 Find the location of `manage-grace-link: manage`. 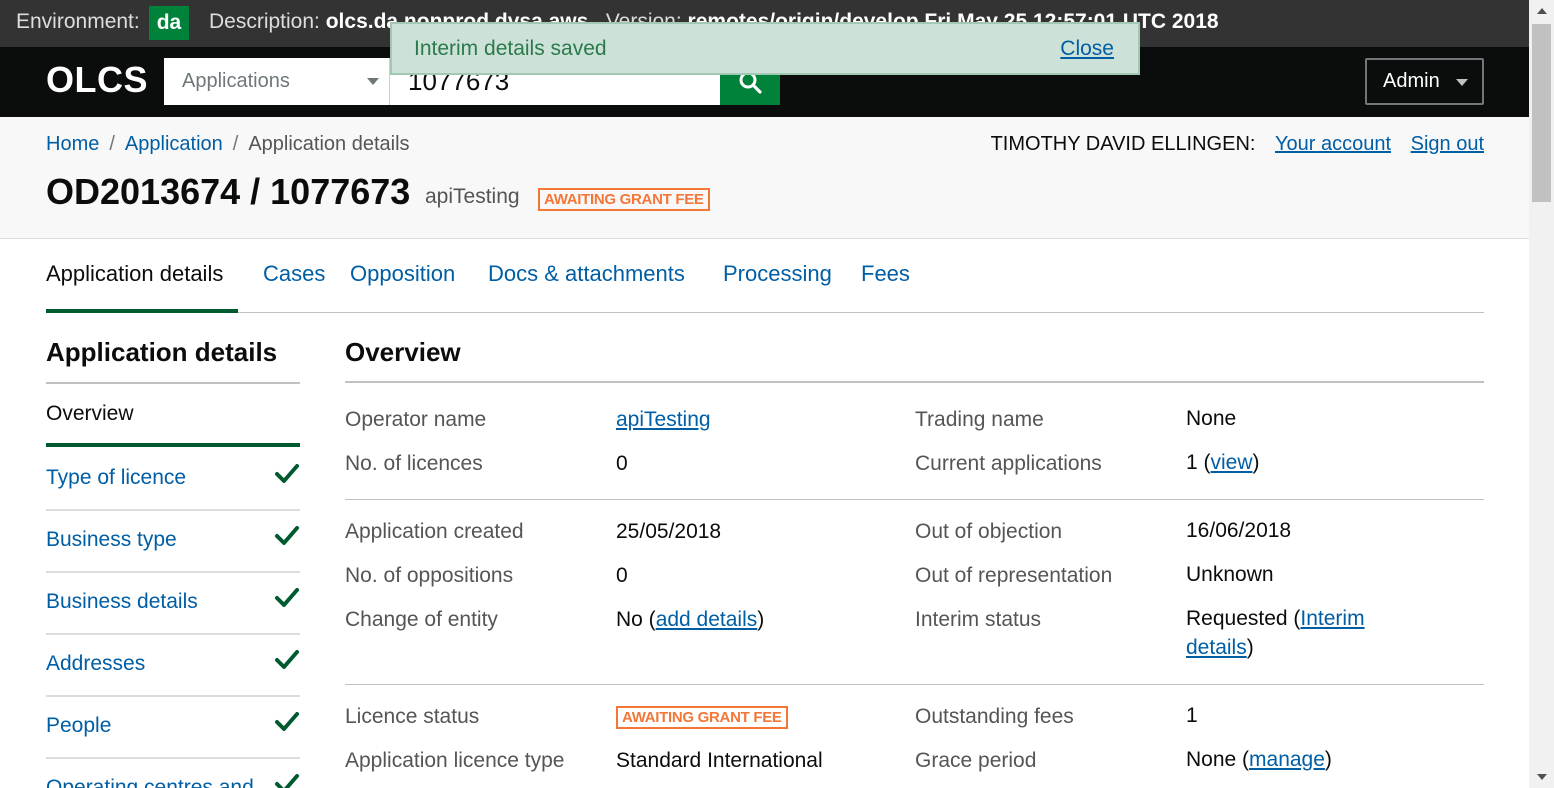

manage-grace-link: manage is located at coordinates (1287, 759).